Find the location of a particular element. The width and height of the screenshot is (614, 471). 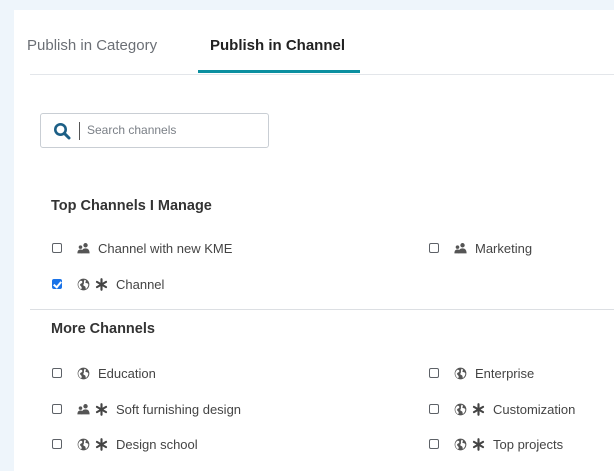

channel-option-channel-with-new-kme: Channel with new KME is located at coordinates (142, 248).